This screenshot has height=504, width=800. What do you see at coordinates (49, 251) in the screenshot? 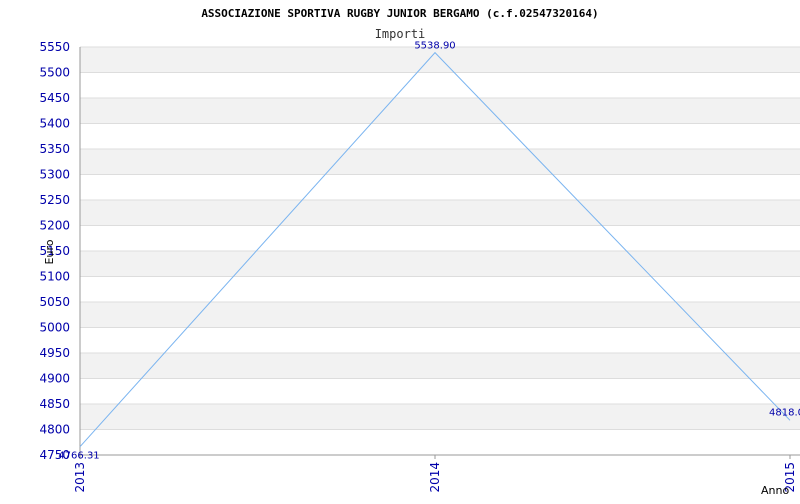
I see `y-axis-label: Euro` at bounding box center [49, 251].